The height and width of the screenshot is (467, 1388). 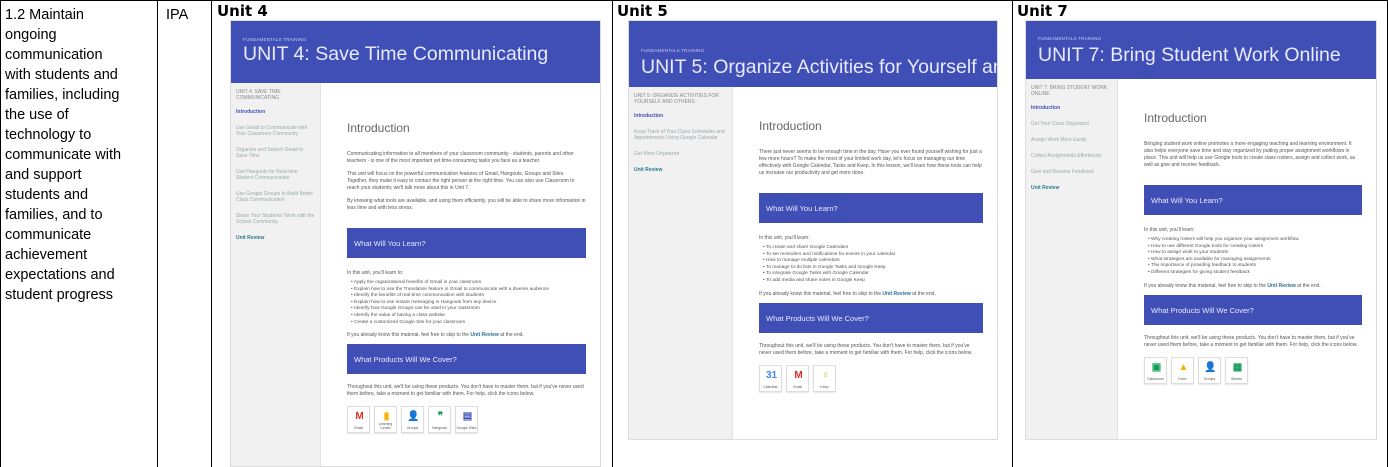 I want to click on standard-line: expectations and, so click(x=60, y=275).